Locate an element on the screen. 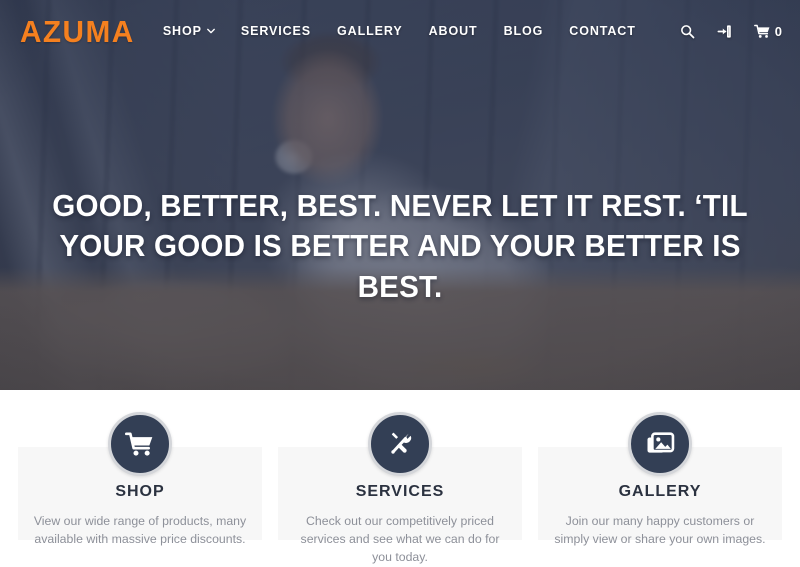  nav-item-about-label: ABOUT is located at coordinates (453, 31).